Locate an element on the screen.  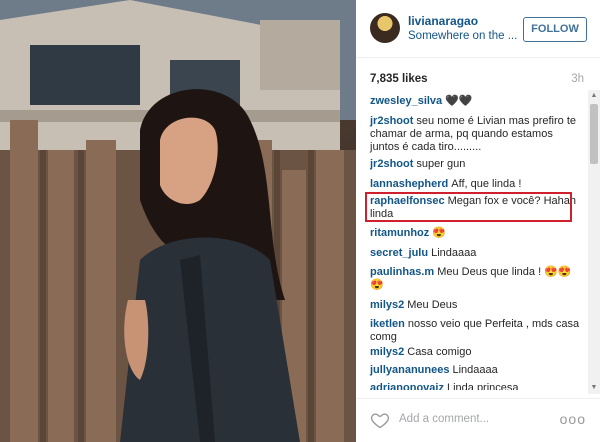
highlight-box is located at coordinates (468, 207).